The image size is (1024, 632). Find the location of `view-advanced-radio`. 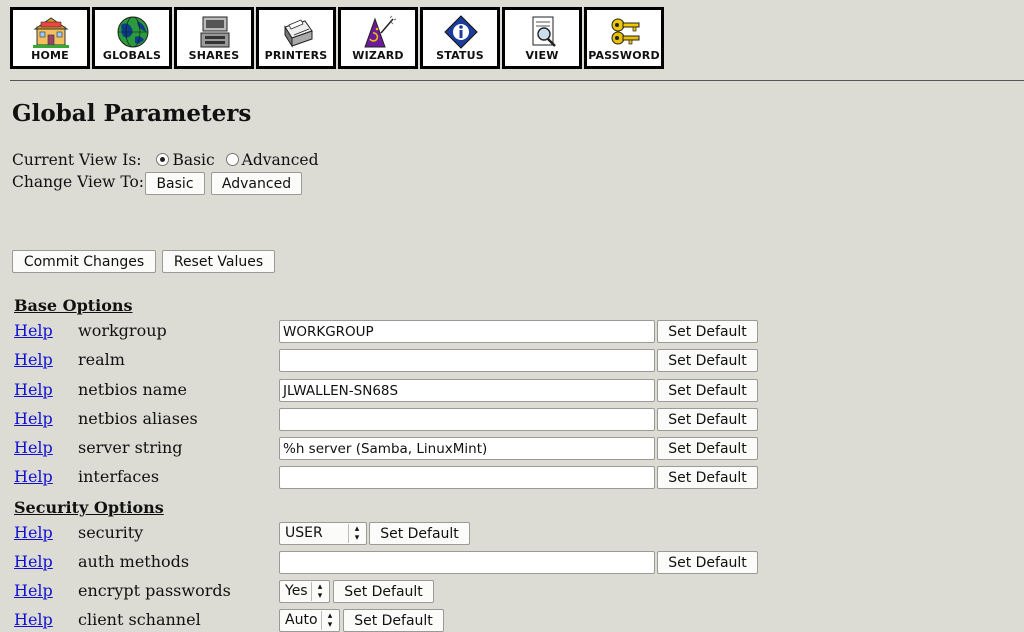

view-advanced-radio is located at coordinates (232, 159).